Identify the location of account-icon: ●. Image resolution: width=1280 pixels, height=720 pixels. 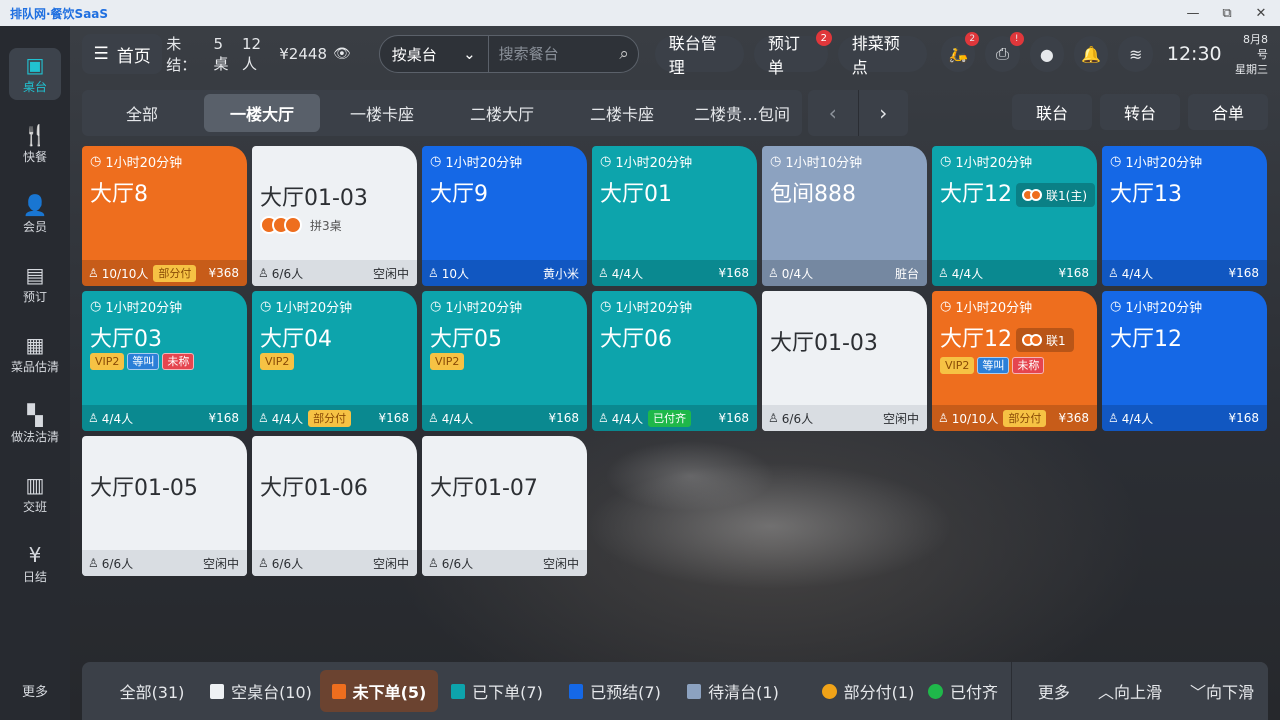
(1047, 54).